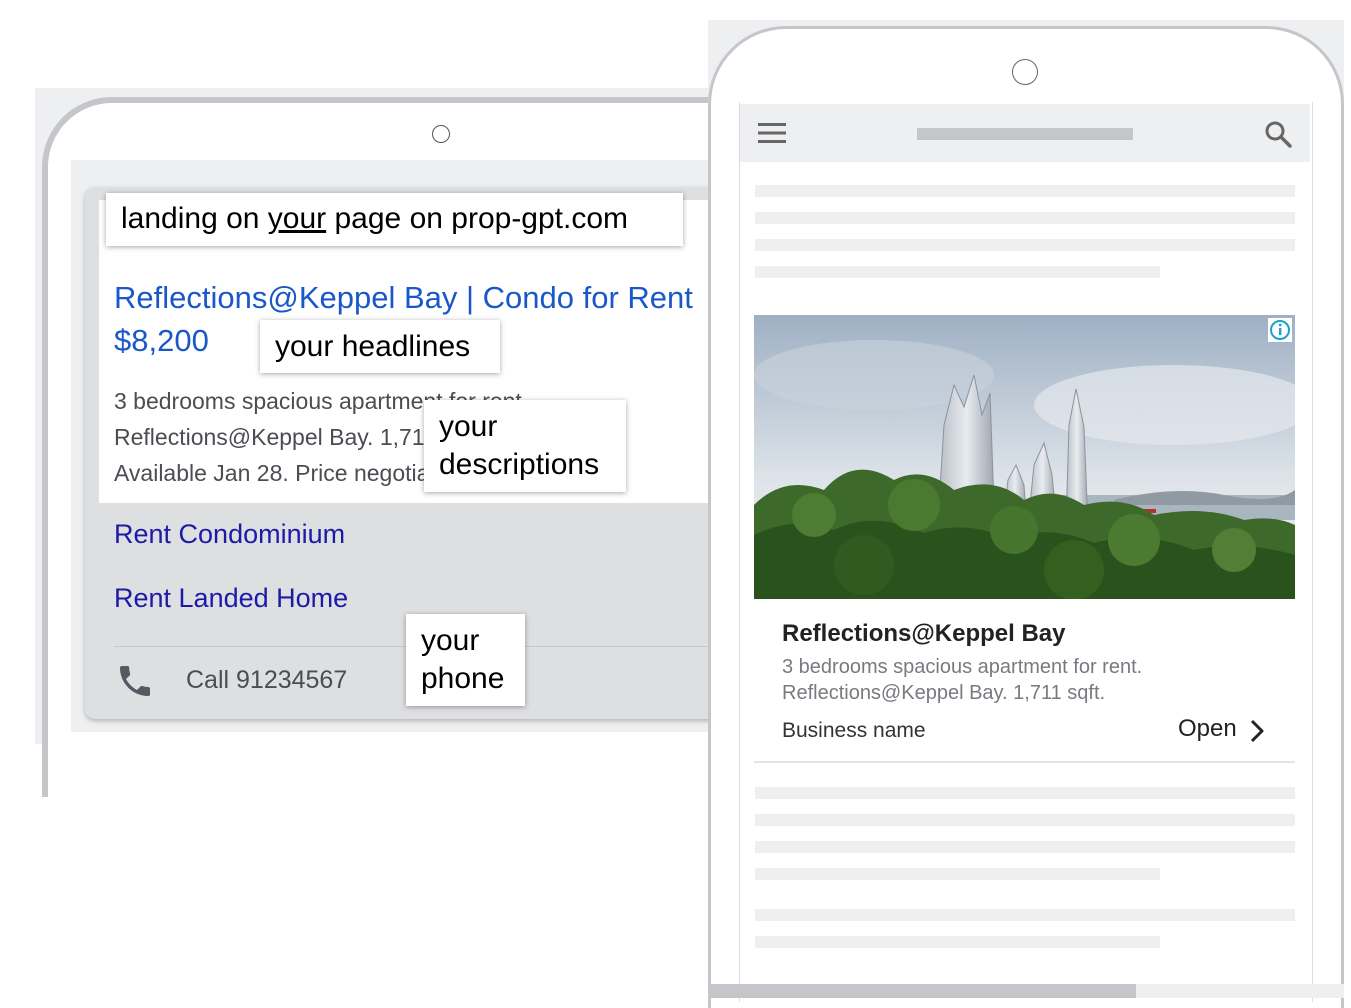 Image resolution: width=1351 pixels, height=1008 pixels. What do you see at coordinates (1257, 731) in the screenshot?
I see `chevron-right-icon` at bounding box center [1257, 731].